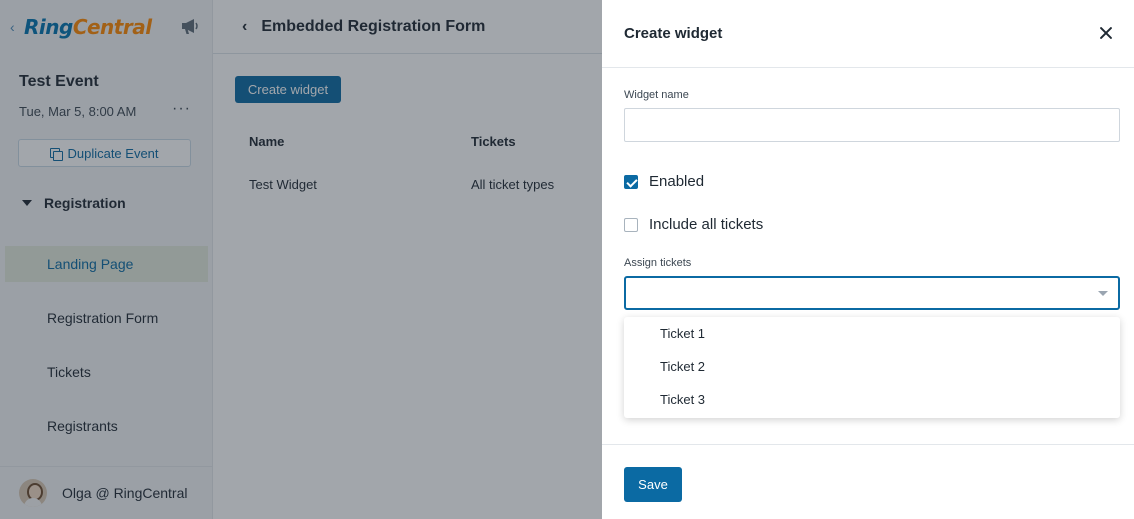 Image resolution: width=1134 pixels, height=519 pixels. I want to click on ticket-option: Ticket 3, so click(872, 399).